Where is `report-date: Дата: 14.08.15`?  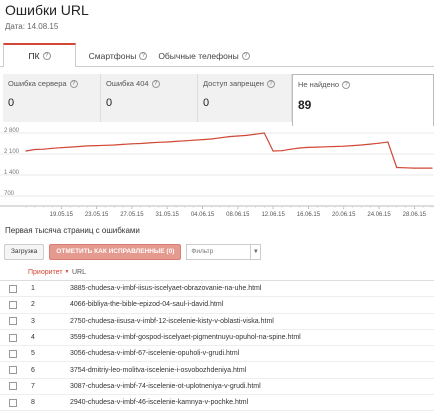
report-date: Дата: 14.08.15 is located at coordinates (32, 26).